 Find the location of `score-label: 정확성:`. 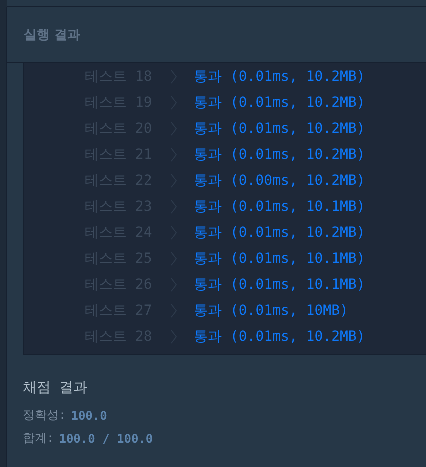

score-label: 정확성: is located at coordinates (44, 415).